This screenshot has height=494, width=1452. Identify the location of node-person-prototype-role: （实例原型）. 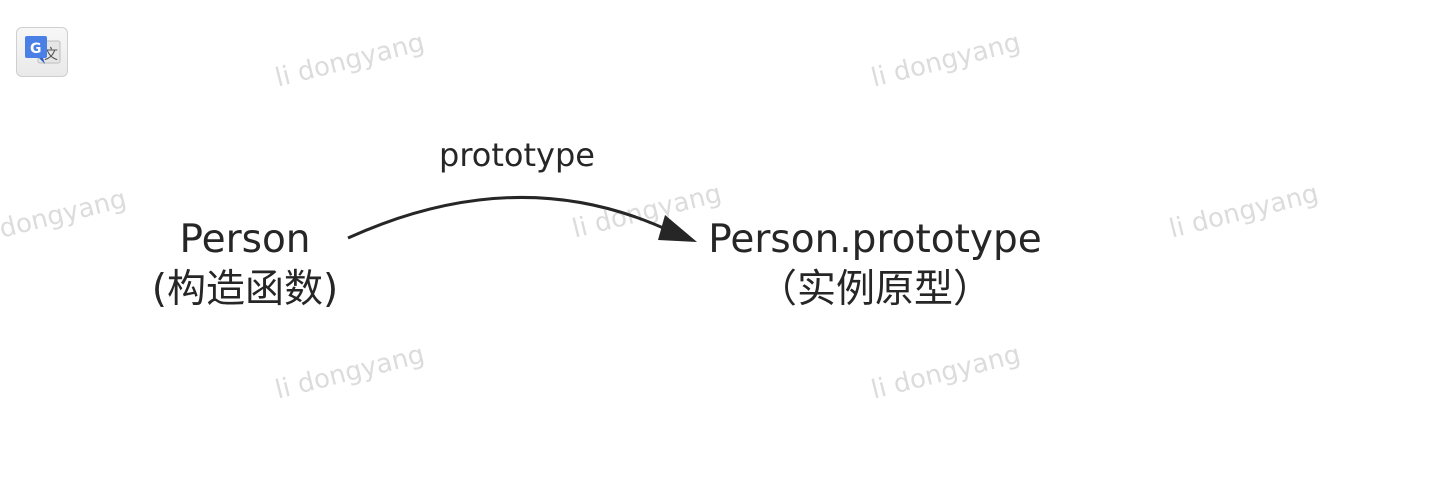
(874, 289).